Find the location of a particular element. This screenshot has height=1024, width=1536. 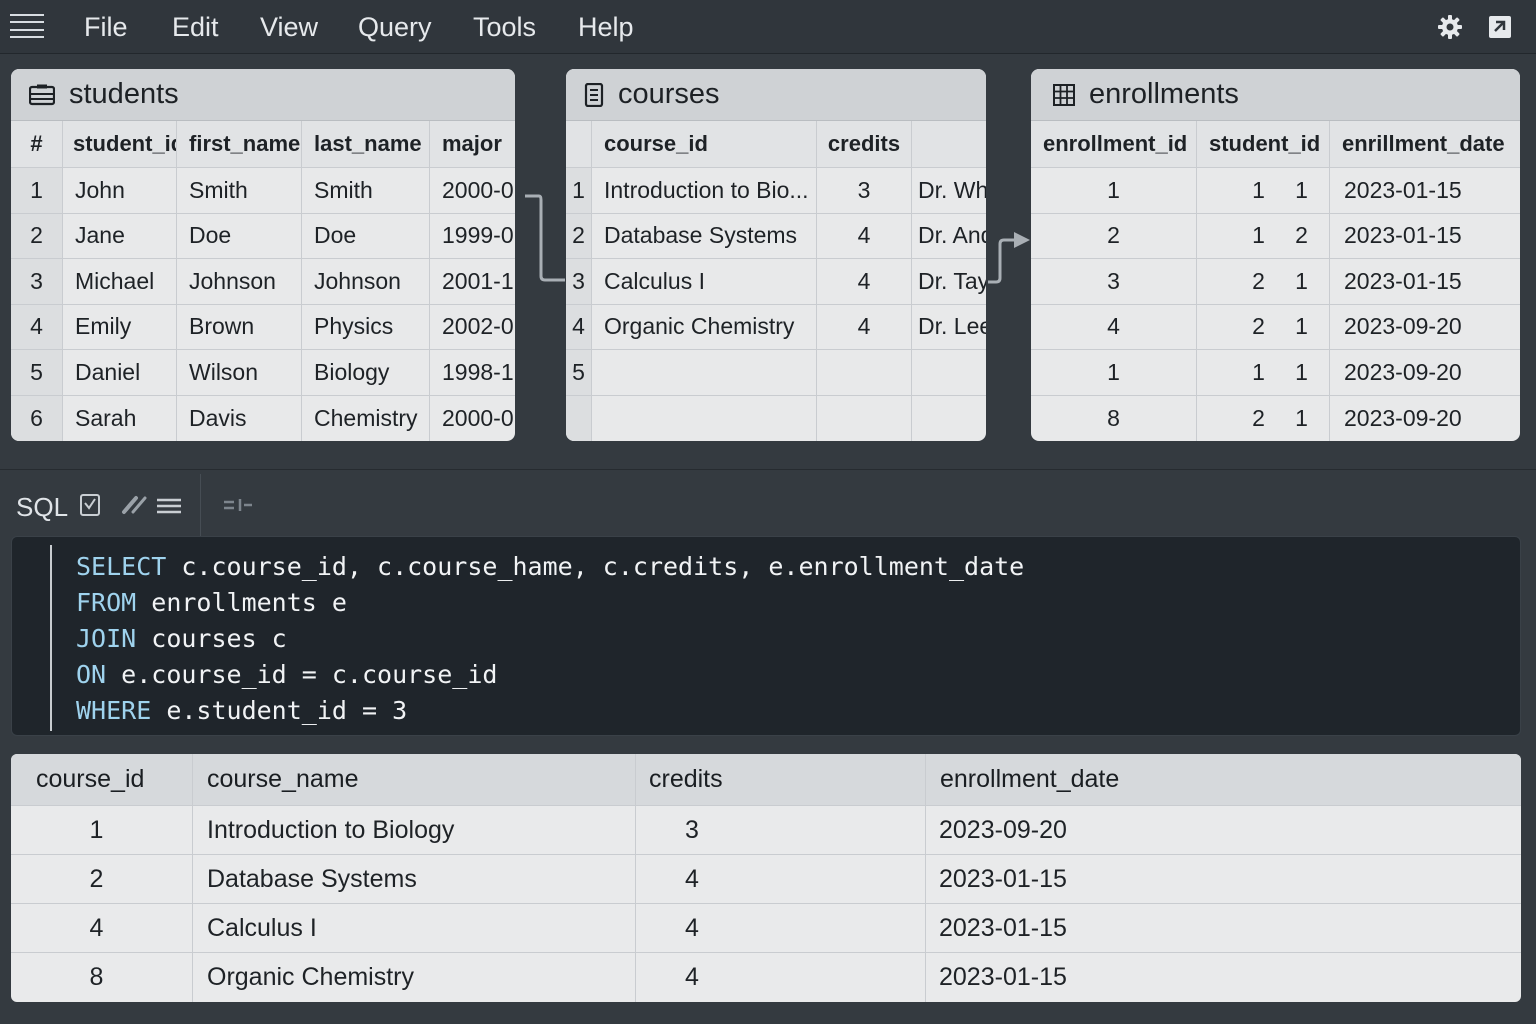

table-row: 4 Emily Brown Physics 2002-0 is located at coordinates (263, 327).